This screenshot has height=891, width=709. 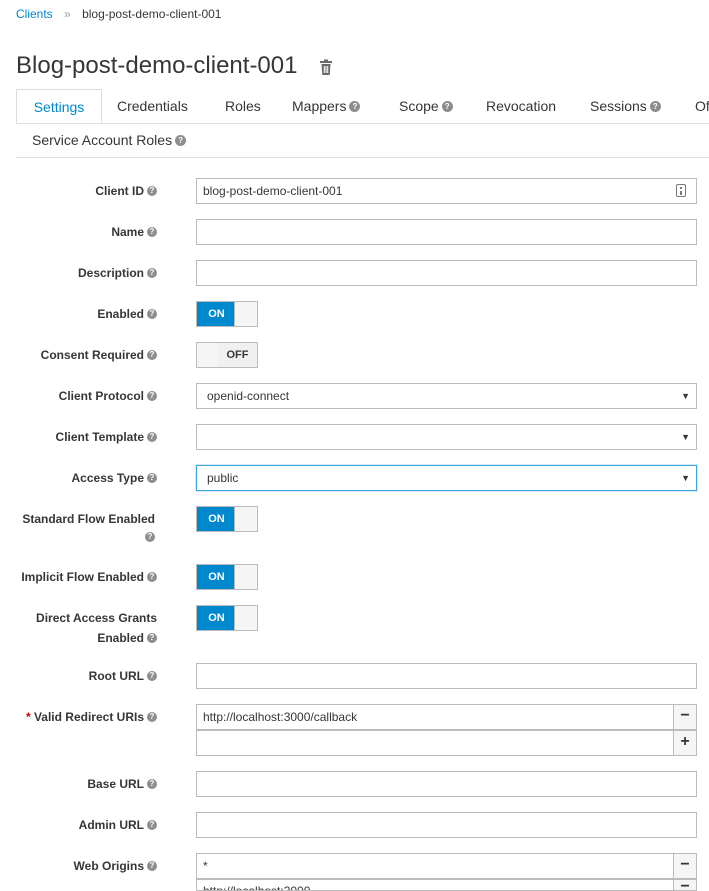 I want to click on implicit-flow-toggle: ON, so click(x=227, y=577).